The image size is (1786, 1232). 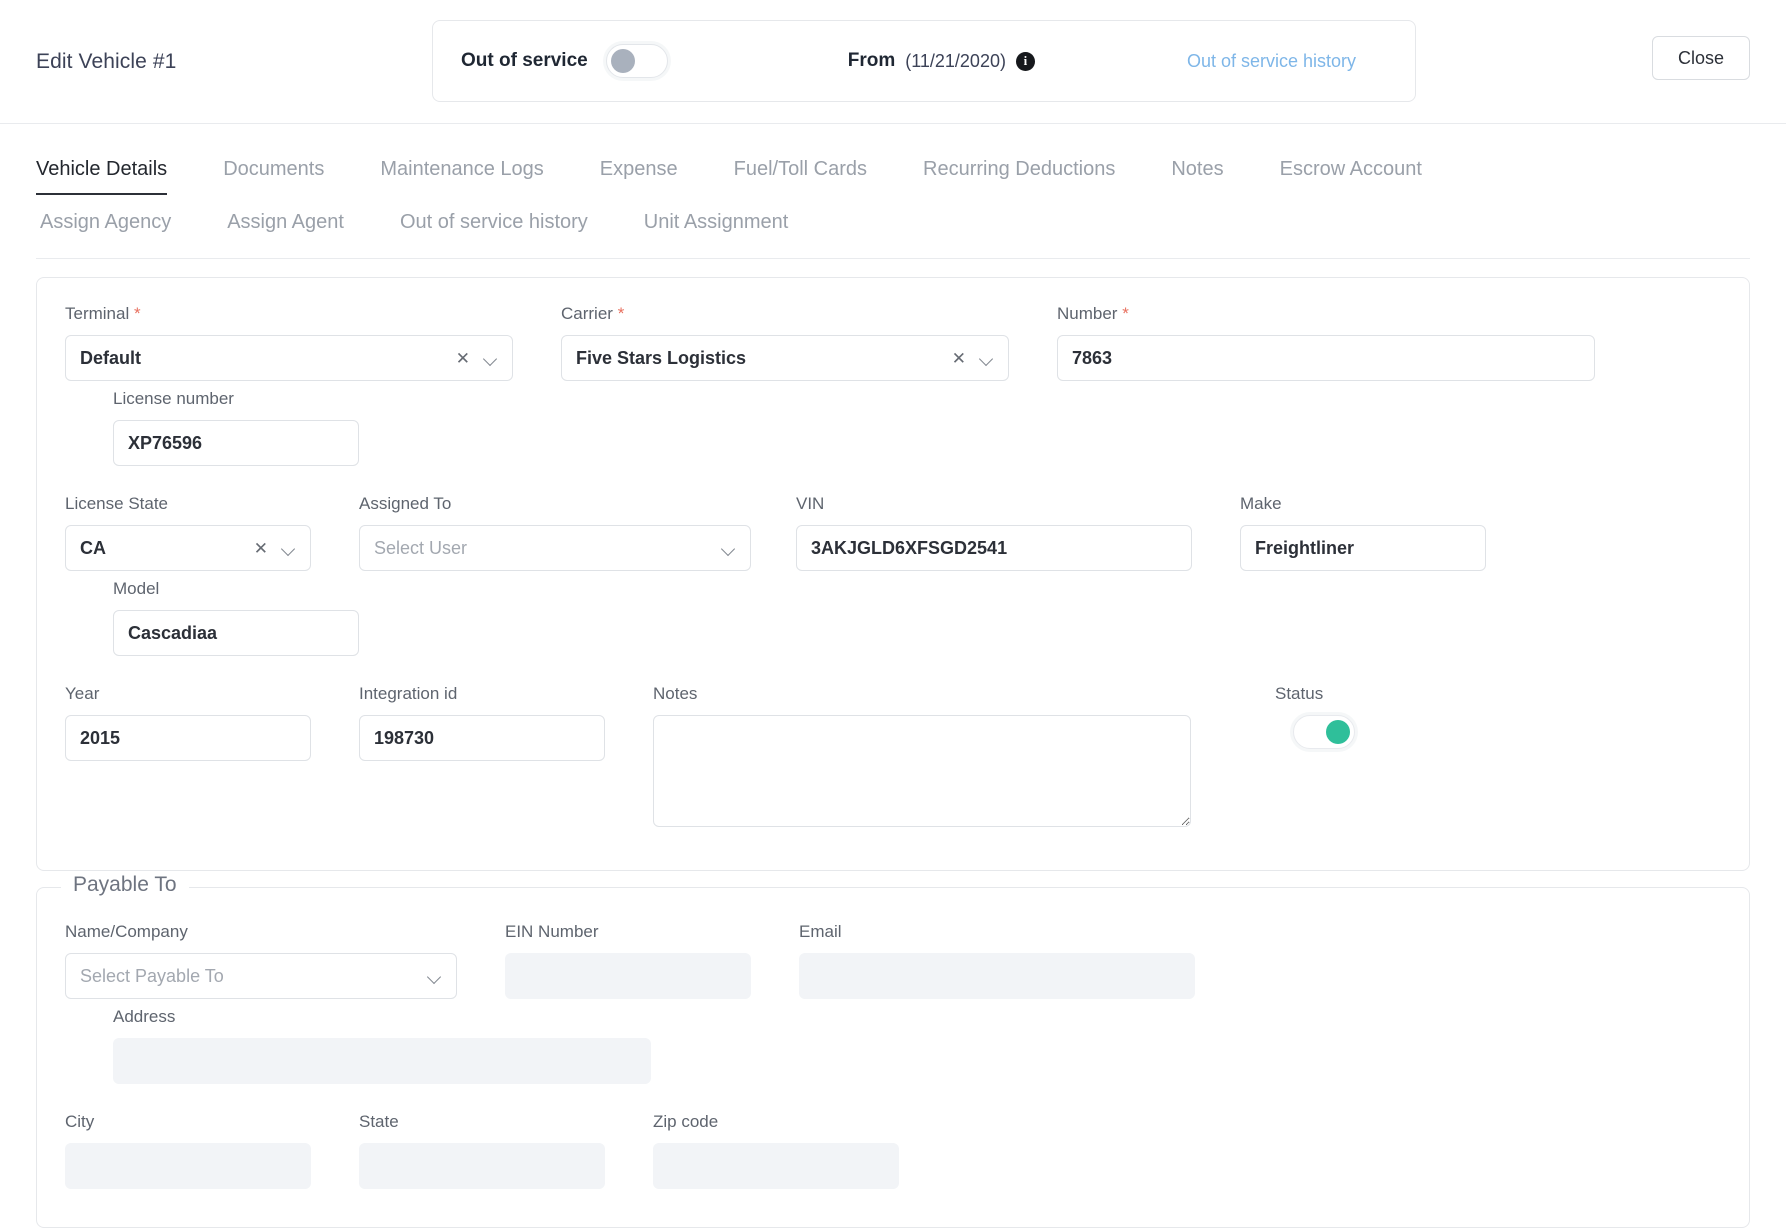 What do you see at coordinates (482, 738) in the screenshot?
I see `integration-id-input: 198730` at bounding box center [482, 738].